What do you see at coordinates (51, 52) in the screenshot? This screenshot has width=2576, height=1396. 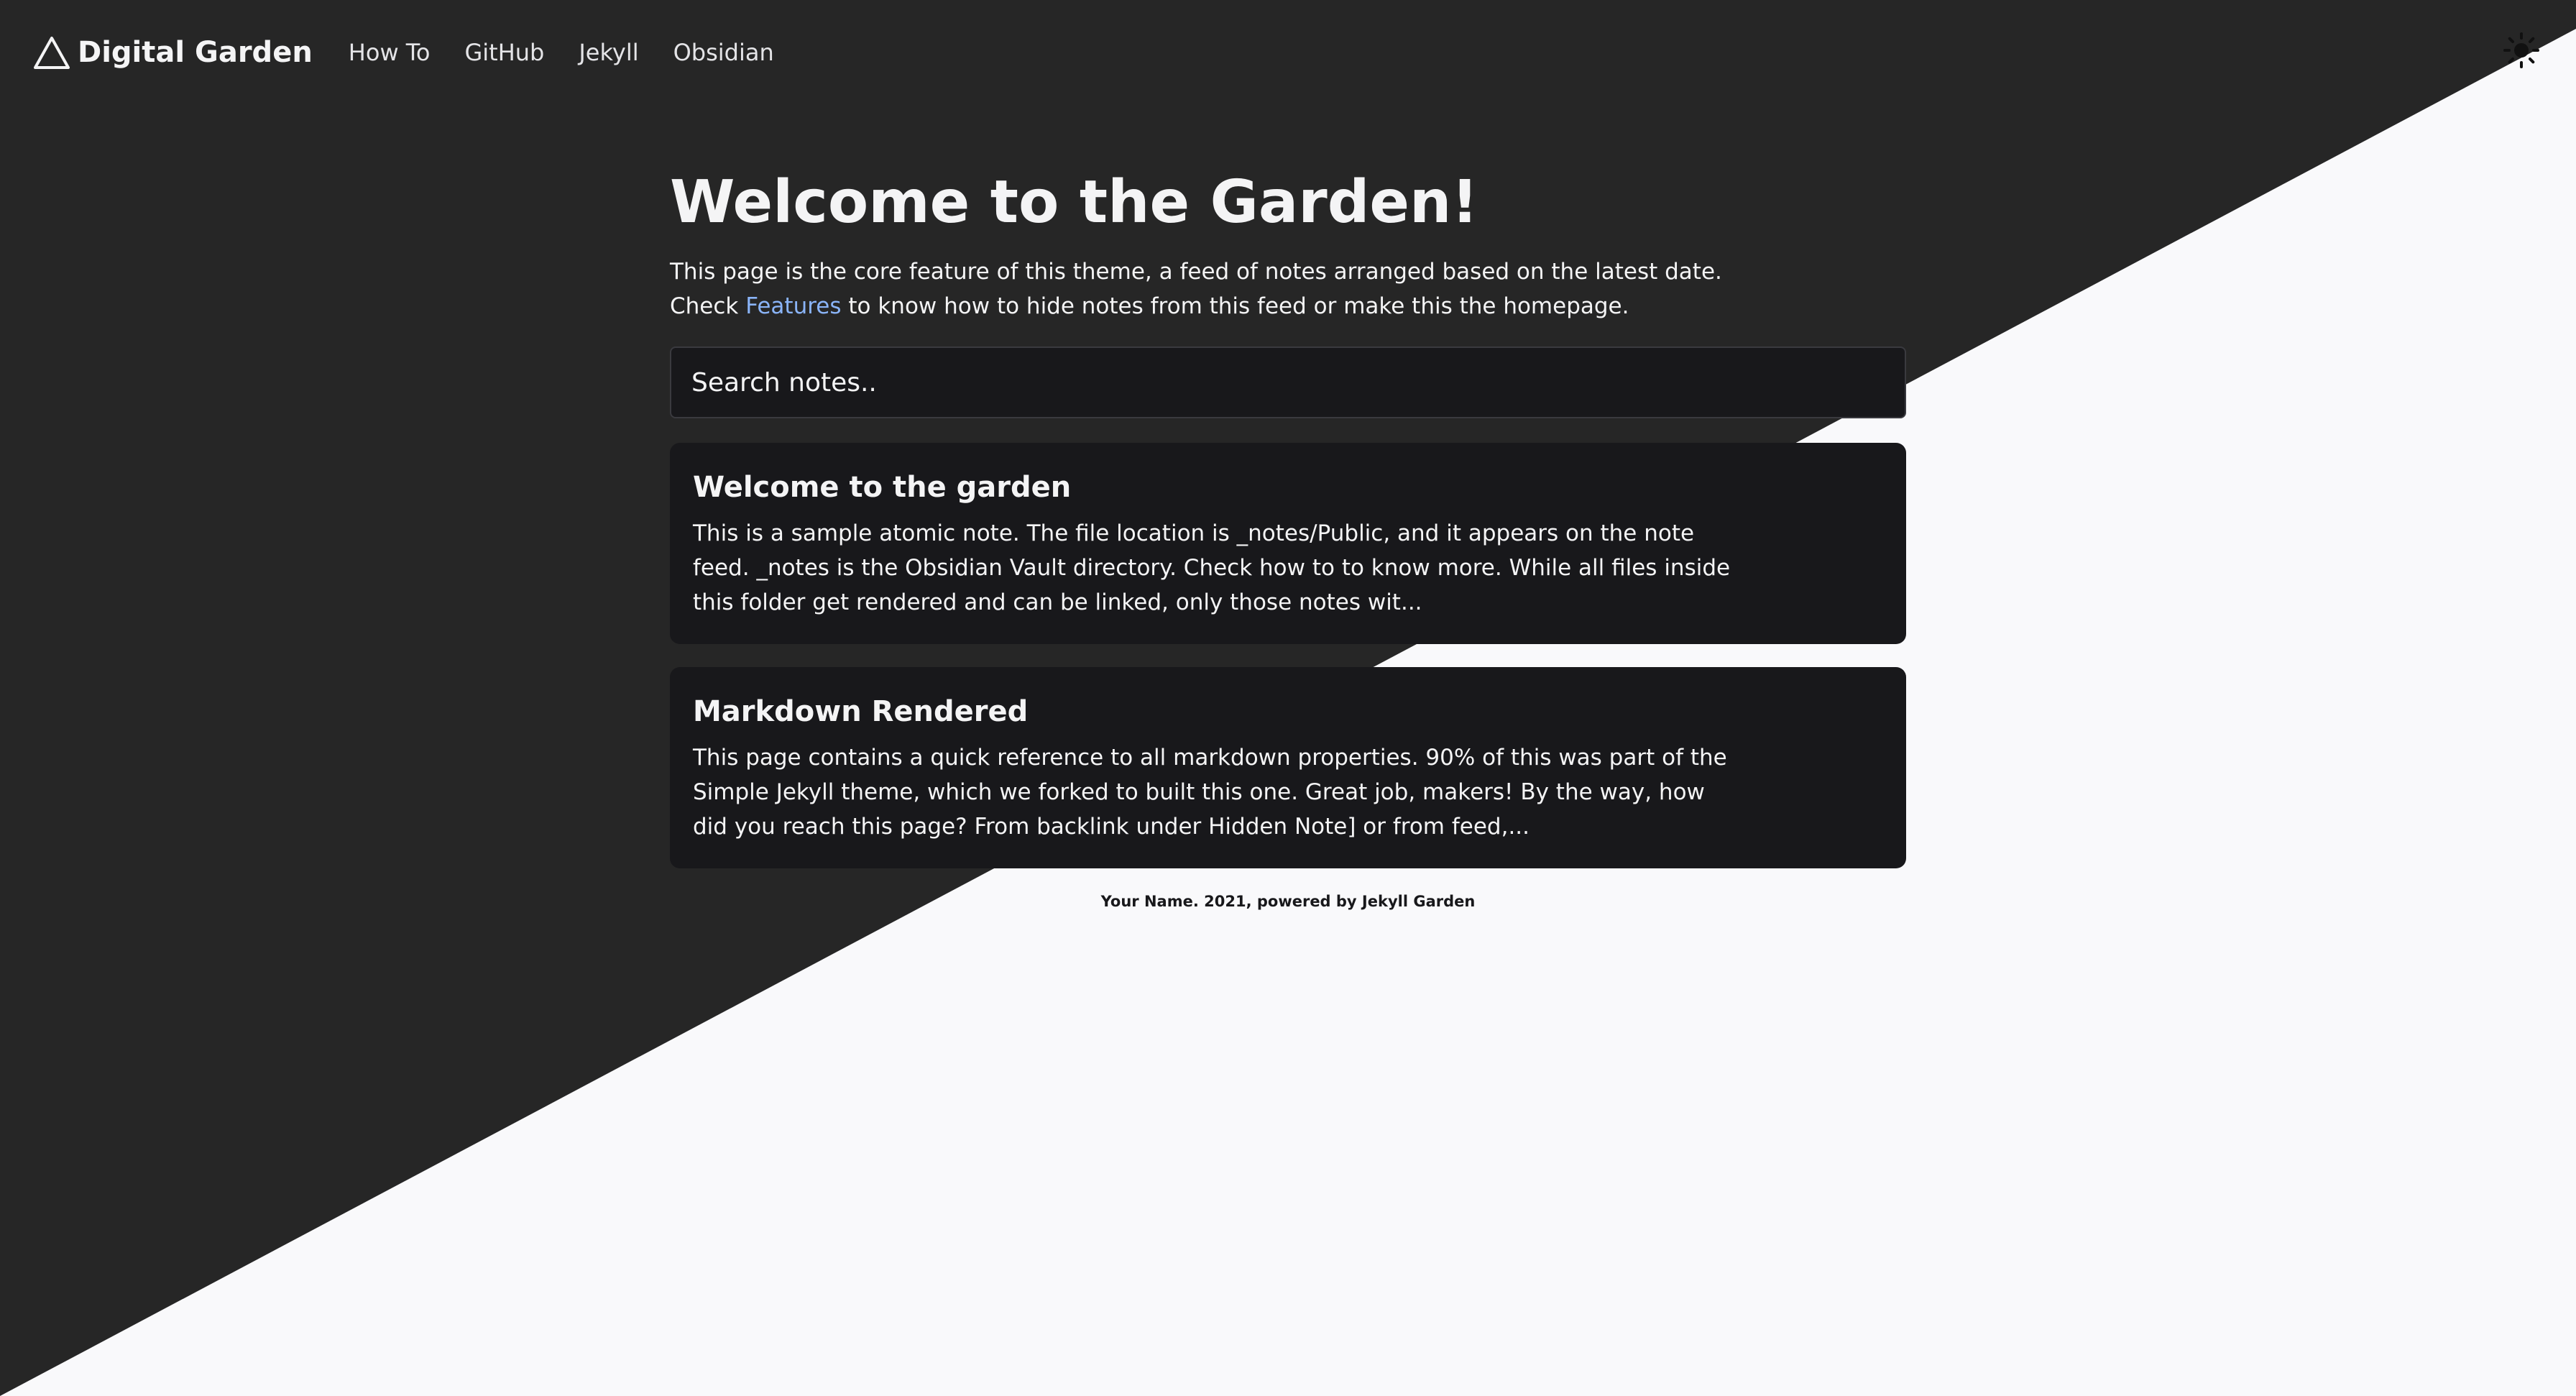 I see `triangle-icon` at bounding box center [51, 52].